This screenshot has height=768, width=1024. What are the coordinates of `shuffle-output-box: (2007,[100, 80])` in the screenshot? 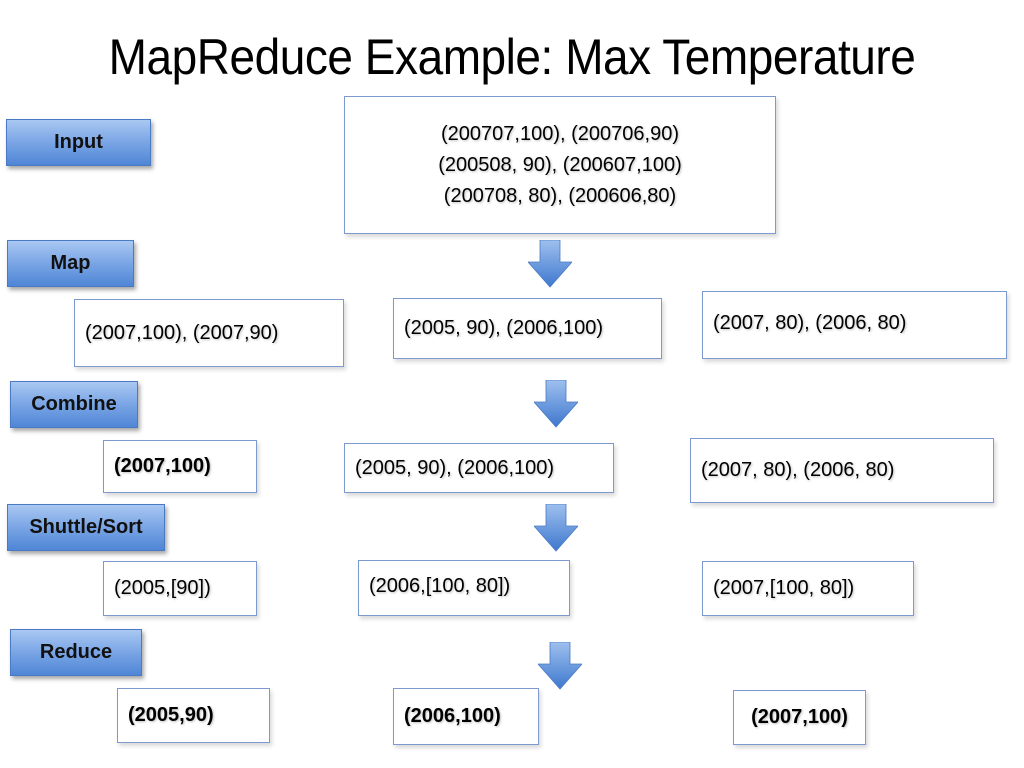 It's located at (808, 588).